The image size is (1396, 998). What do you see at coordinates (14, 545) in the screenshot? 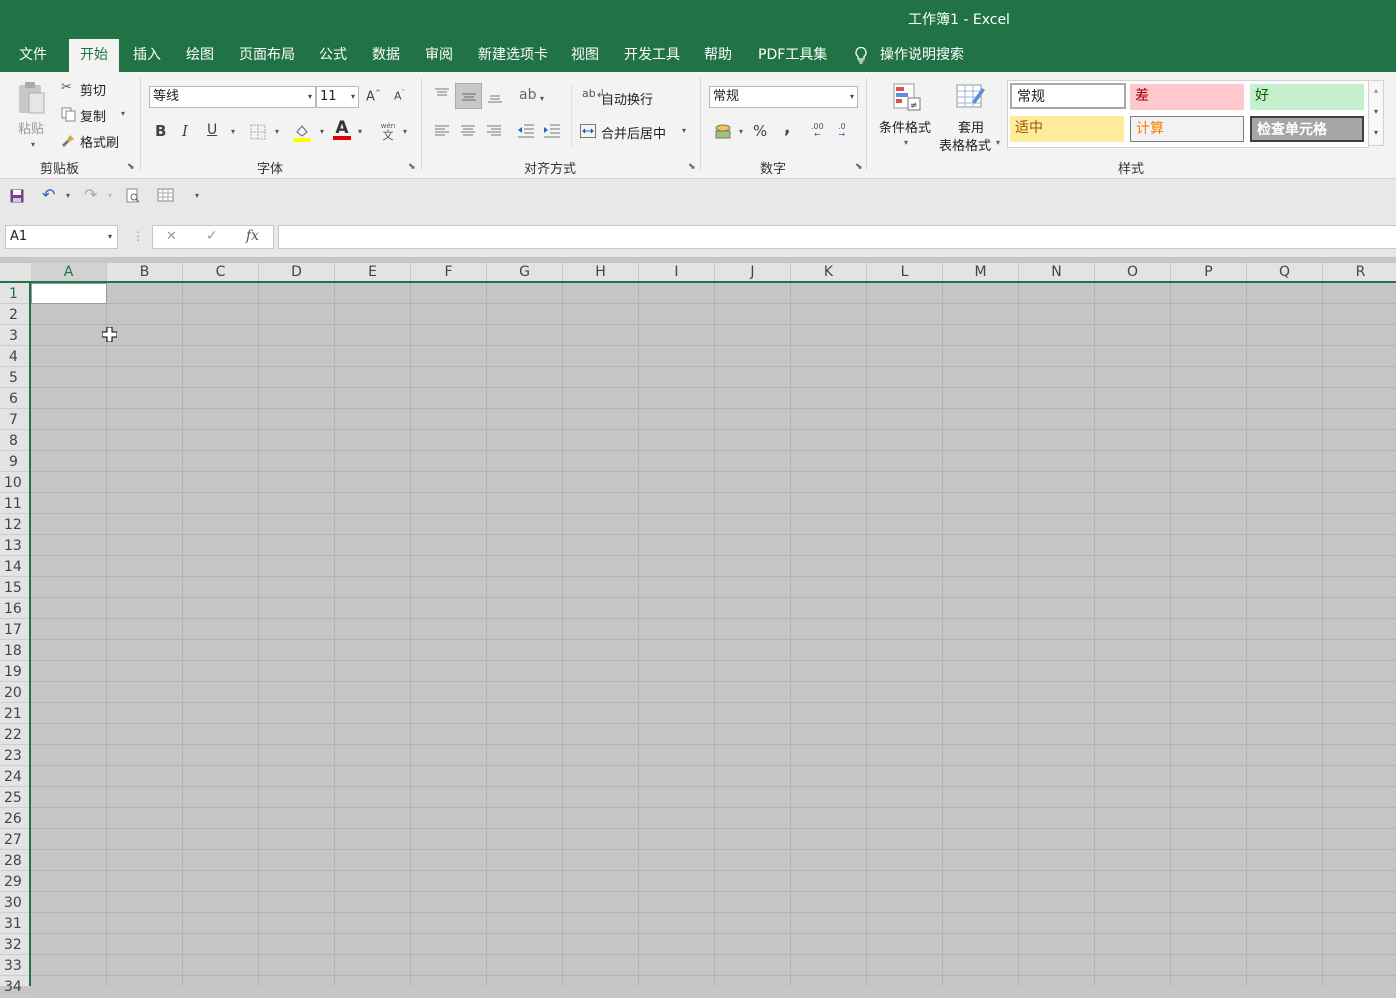
I see `row-header: 13` at bounding box center [14, 545].